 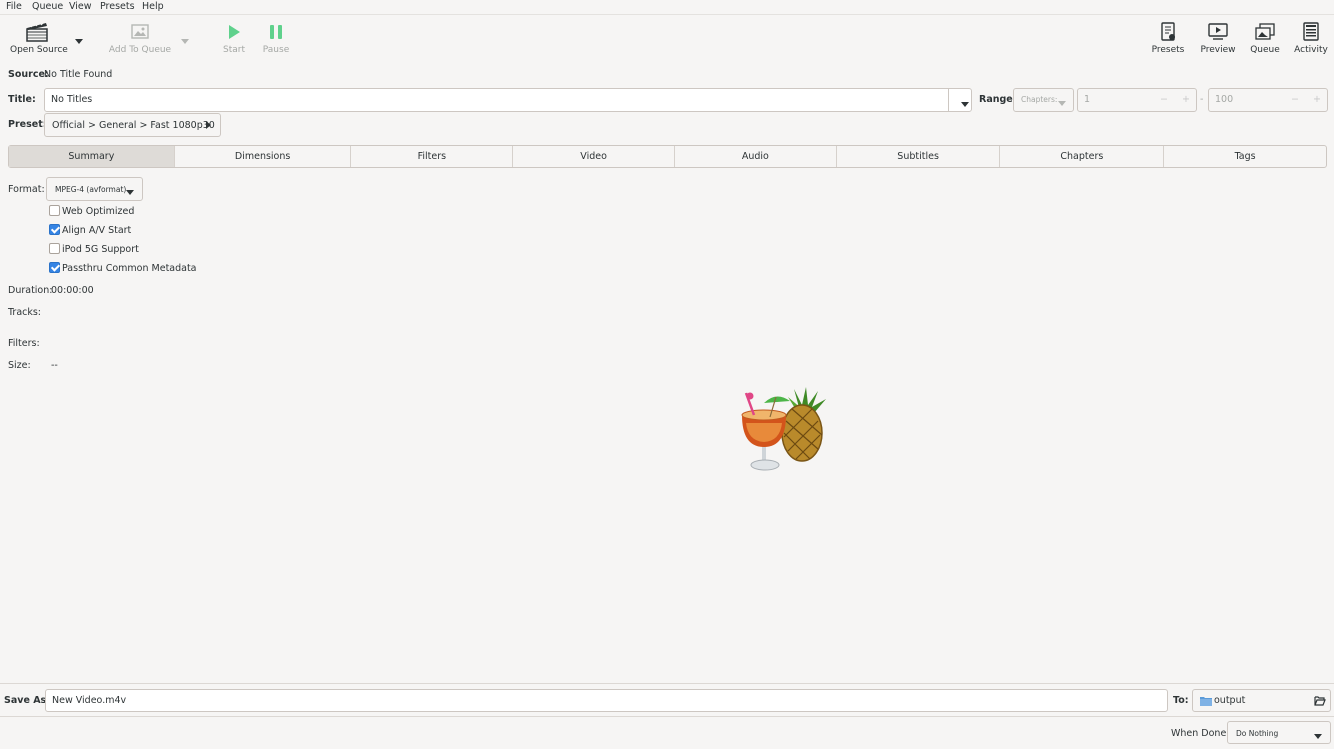 I want to click on range-mode-combo: Chapters:, so click(x=1043, y=100).